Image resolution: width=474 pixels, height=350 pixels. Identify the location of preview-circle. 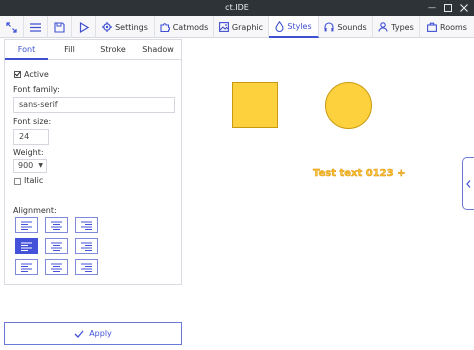
(348, 105).